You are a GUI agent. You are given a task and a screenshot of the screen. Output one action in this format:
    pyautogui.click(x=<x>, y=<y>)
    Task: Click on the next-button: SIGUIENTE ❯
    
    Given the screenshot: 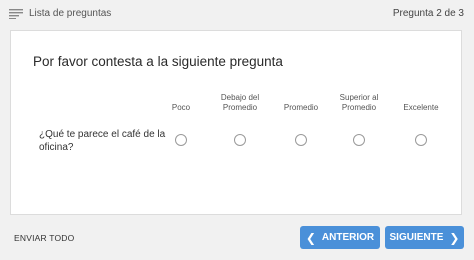 What is the action you would take?
    pyautogui.click(x=424, y=237)
    